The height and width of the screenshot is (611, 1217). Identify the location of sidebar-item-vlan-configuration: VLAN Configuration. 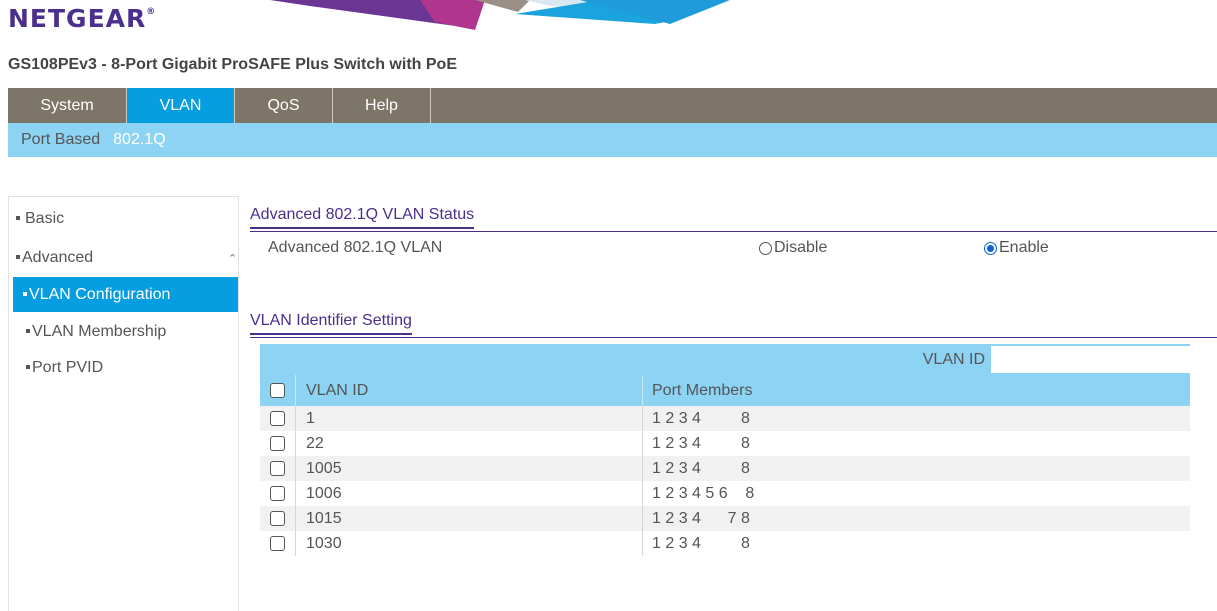
(125, 294).